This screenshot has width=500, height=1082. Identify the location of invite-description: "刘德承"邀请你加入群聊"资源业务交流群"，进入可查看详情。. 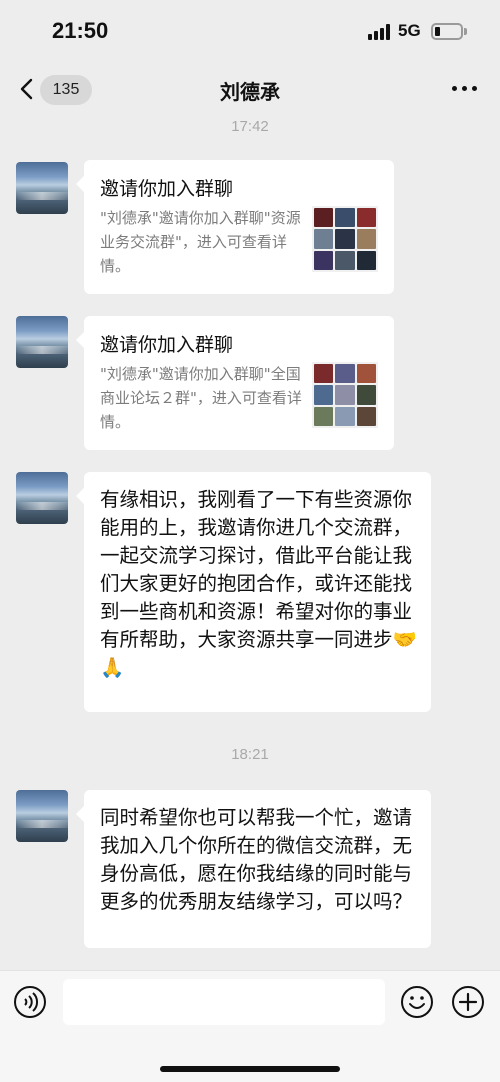
(200, 242).